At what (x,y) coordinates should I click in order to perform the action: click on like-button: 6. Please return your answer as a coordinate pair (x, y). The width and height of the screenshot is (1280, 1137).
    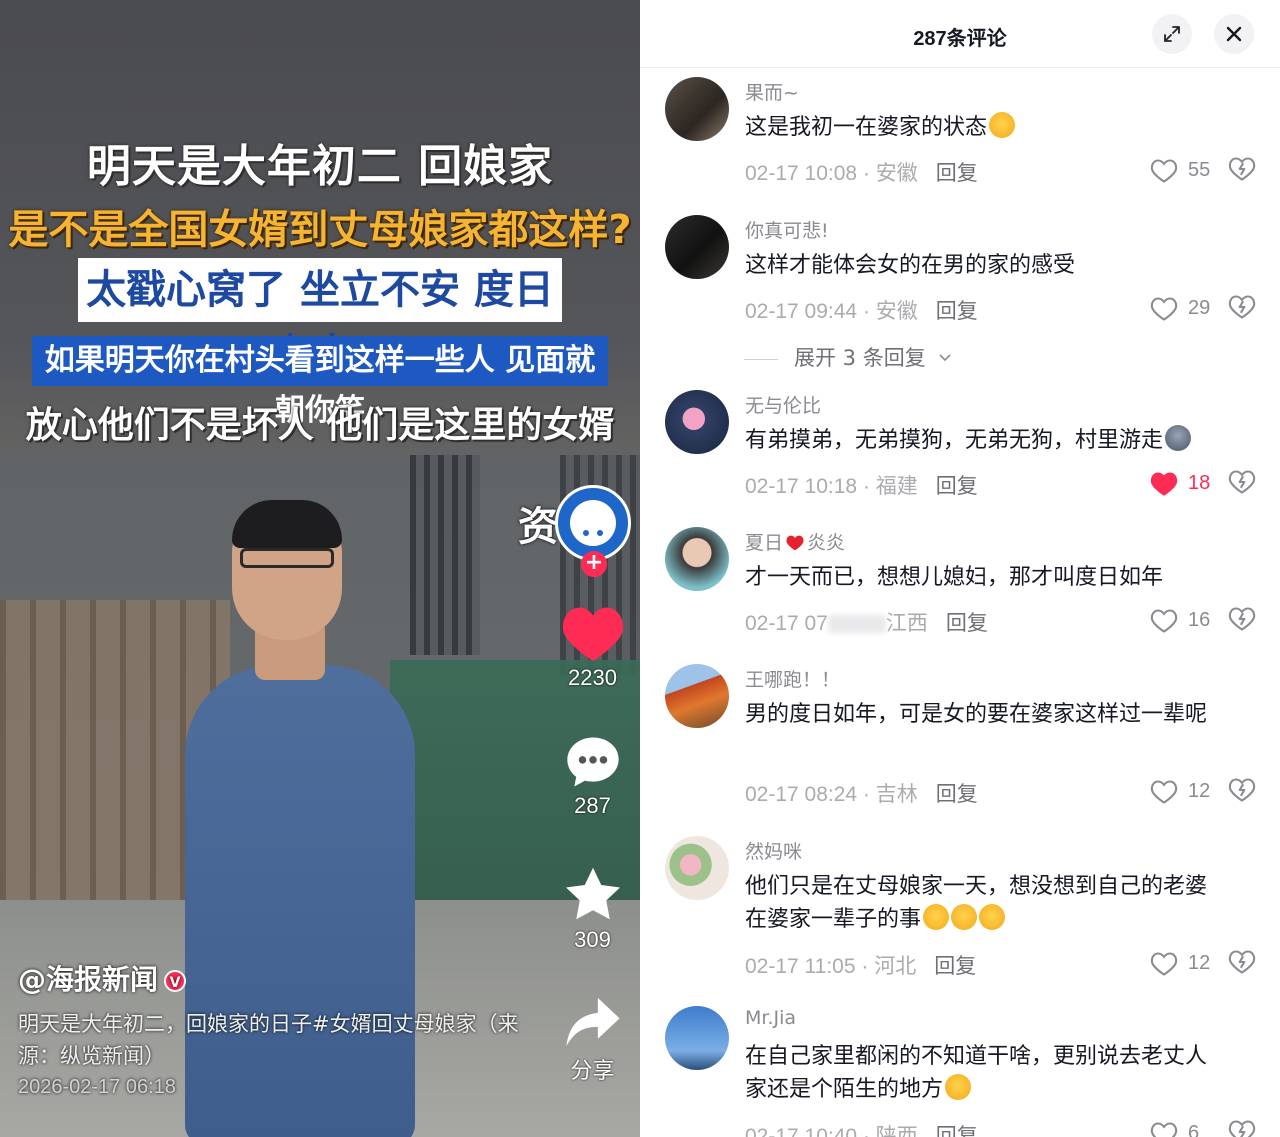
    Looking at the image, I should click on (1190, 1128).